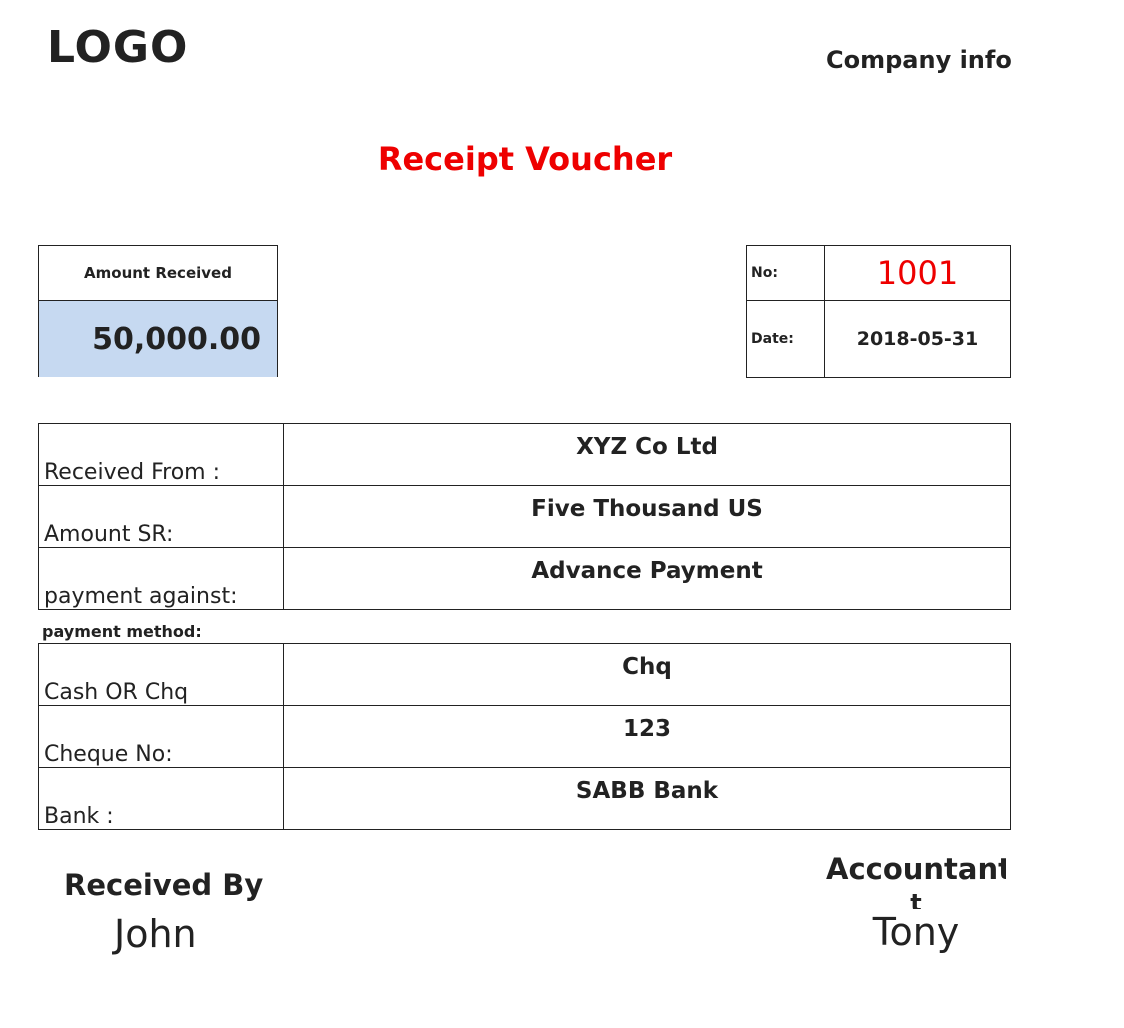  What do you see at coordinates (161, 516) in the screenshot?
I see `amount-sr-label: Amount SR:` at bounding box center [161, 516].